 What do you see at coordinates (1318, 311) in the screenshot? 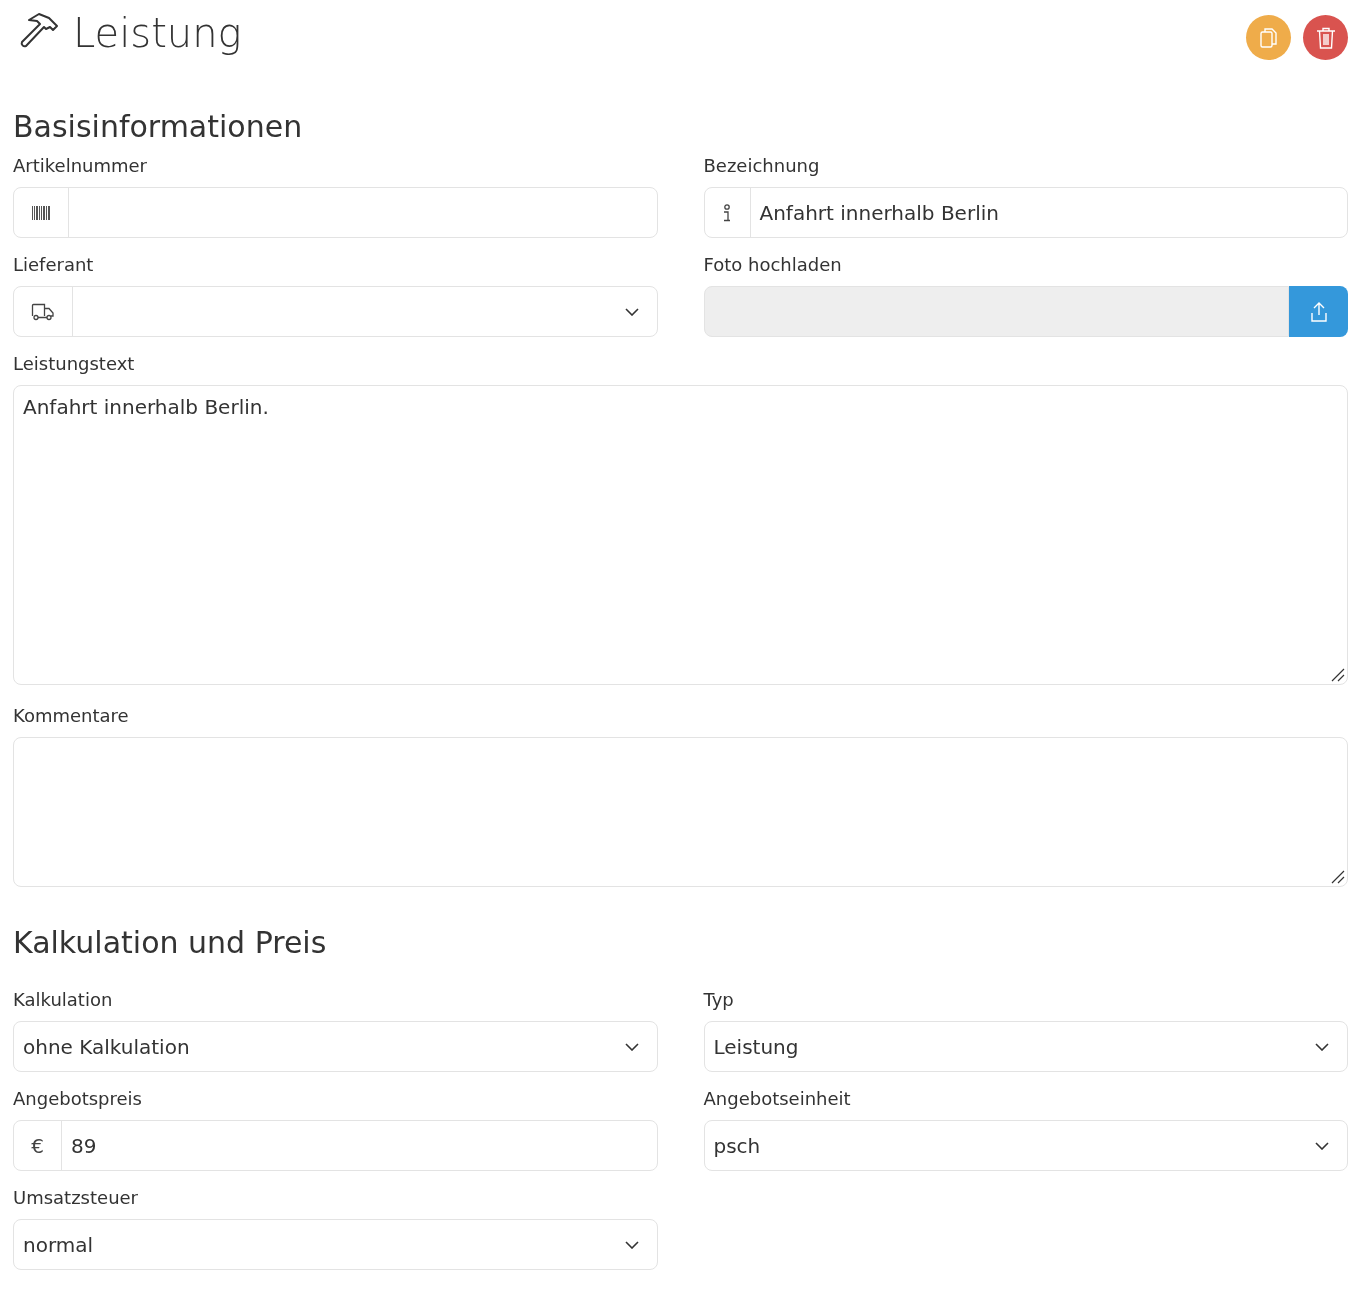
I see `upload-button` at bounding box center [1318, 311].